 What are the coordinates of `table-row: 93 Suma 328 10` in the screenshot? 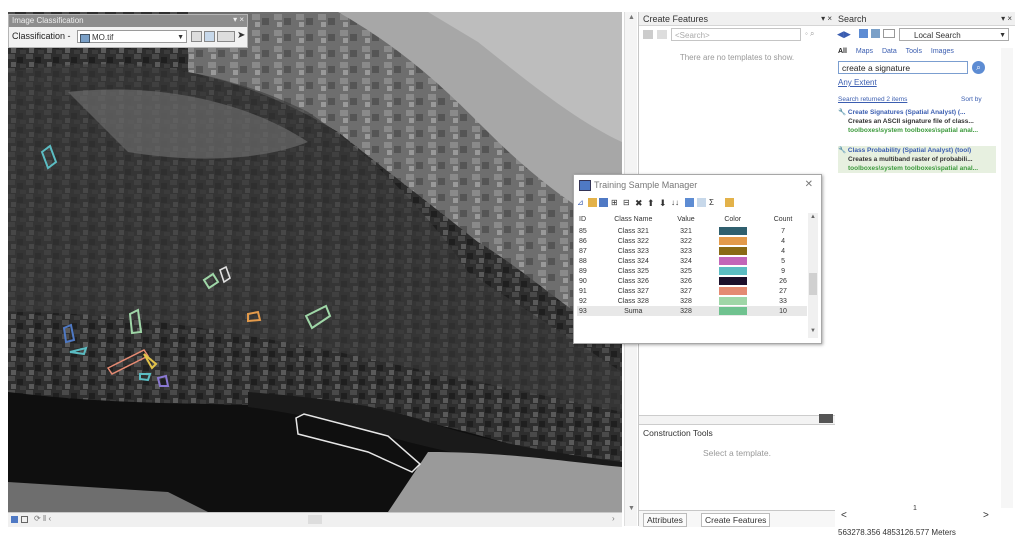 It's located at (692, 311).